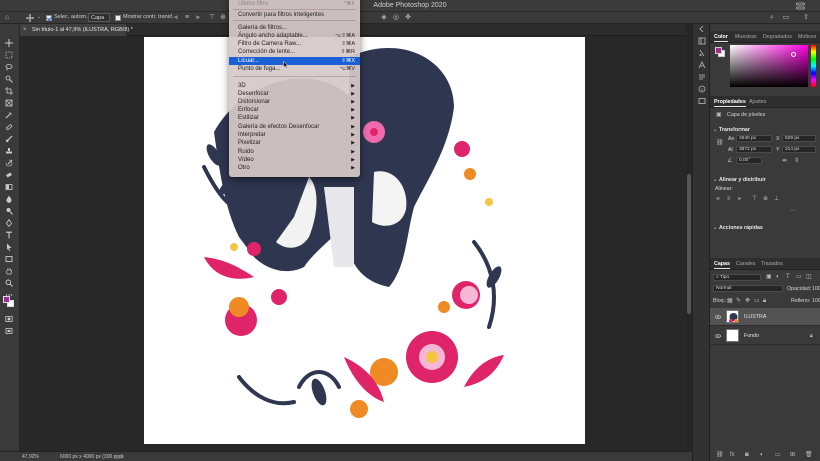 This screenshot has height=461, width=820. I want to click on tab-patterns: Motivos, so click(807, 37).